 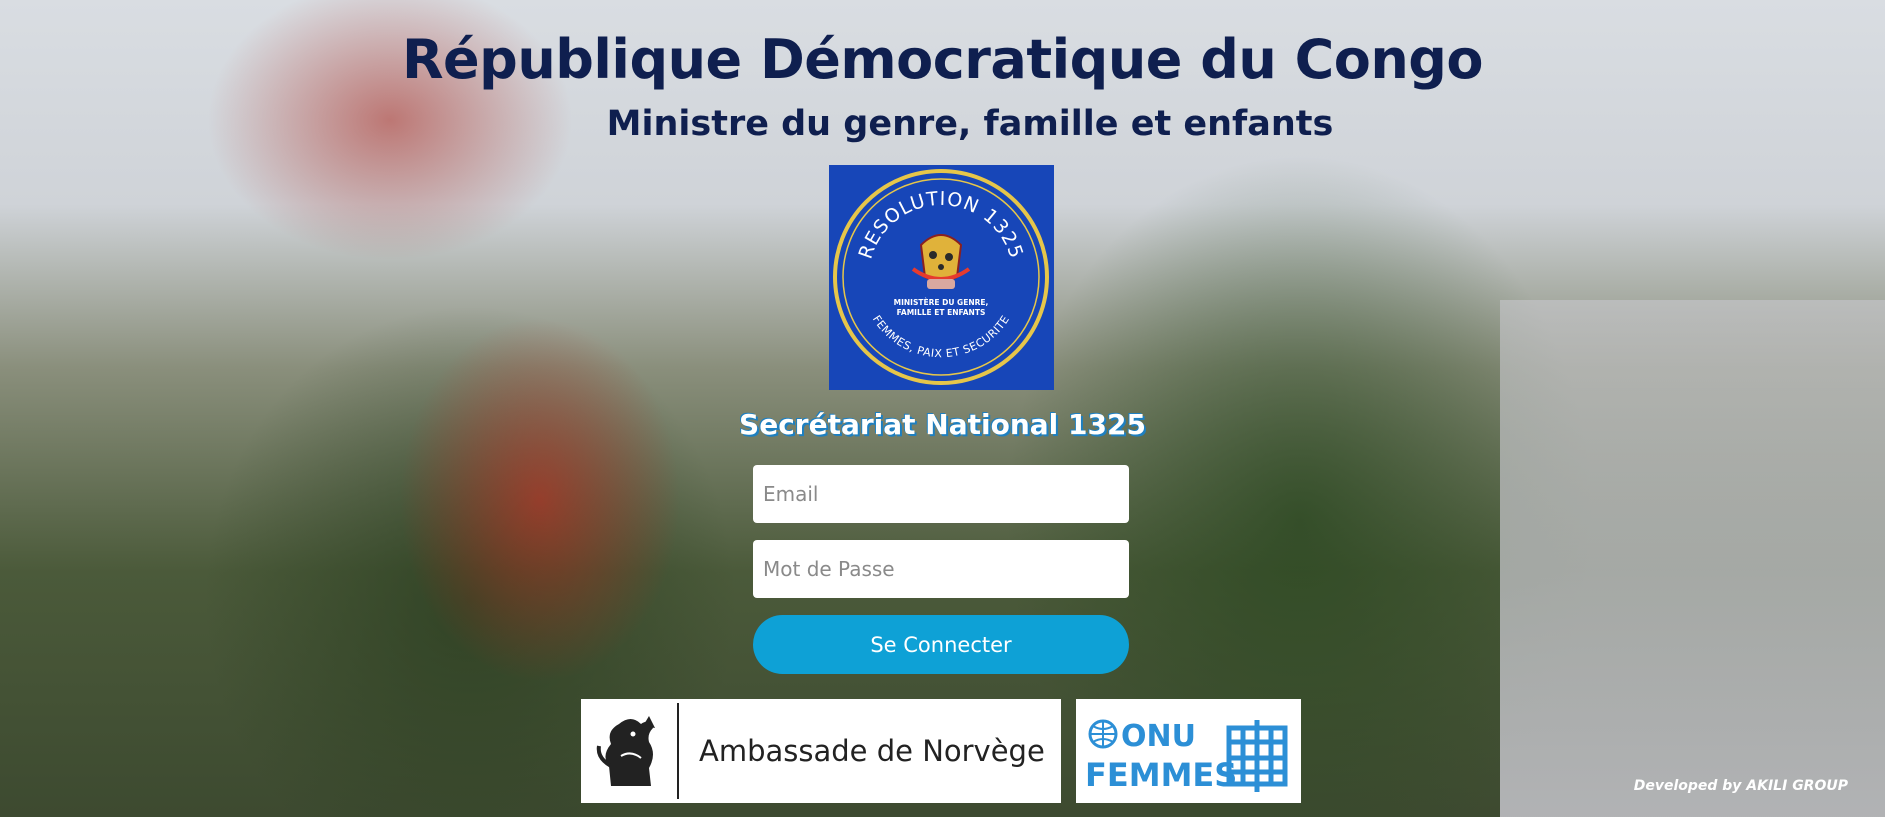 I want to click on logo-divider, so click(x=678, y=751).